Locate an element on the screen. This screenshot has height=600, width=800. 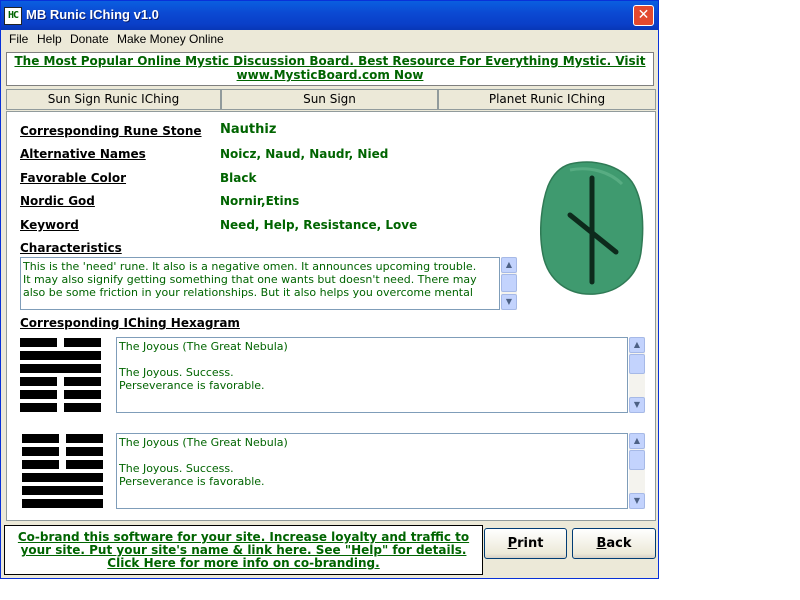
back-button: Back is located at coordinates (614, 543).